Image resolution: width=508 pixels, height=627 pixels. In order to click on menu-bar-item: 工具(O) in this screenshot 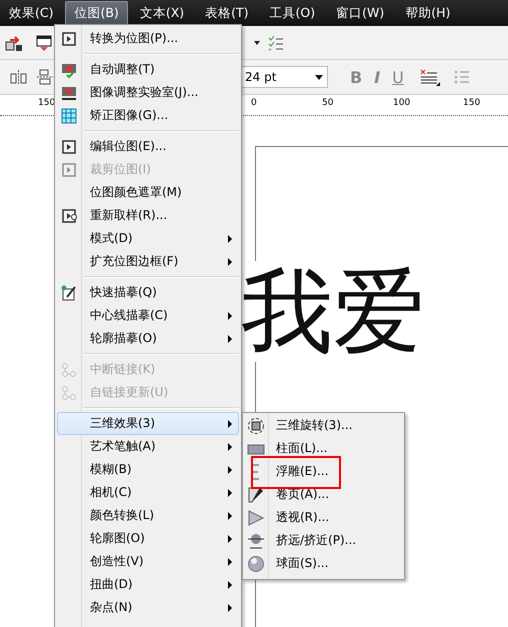, I will do `click(292, 13)`.